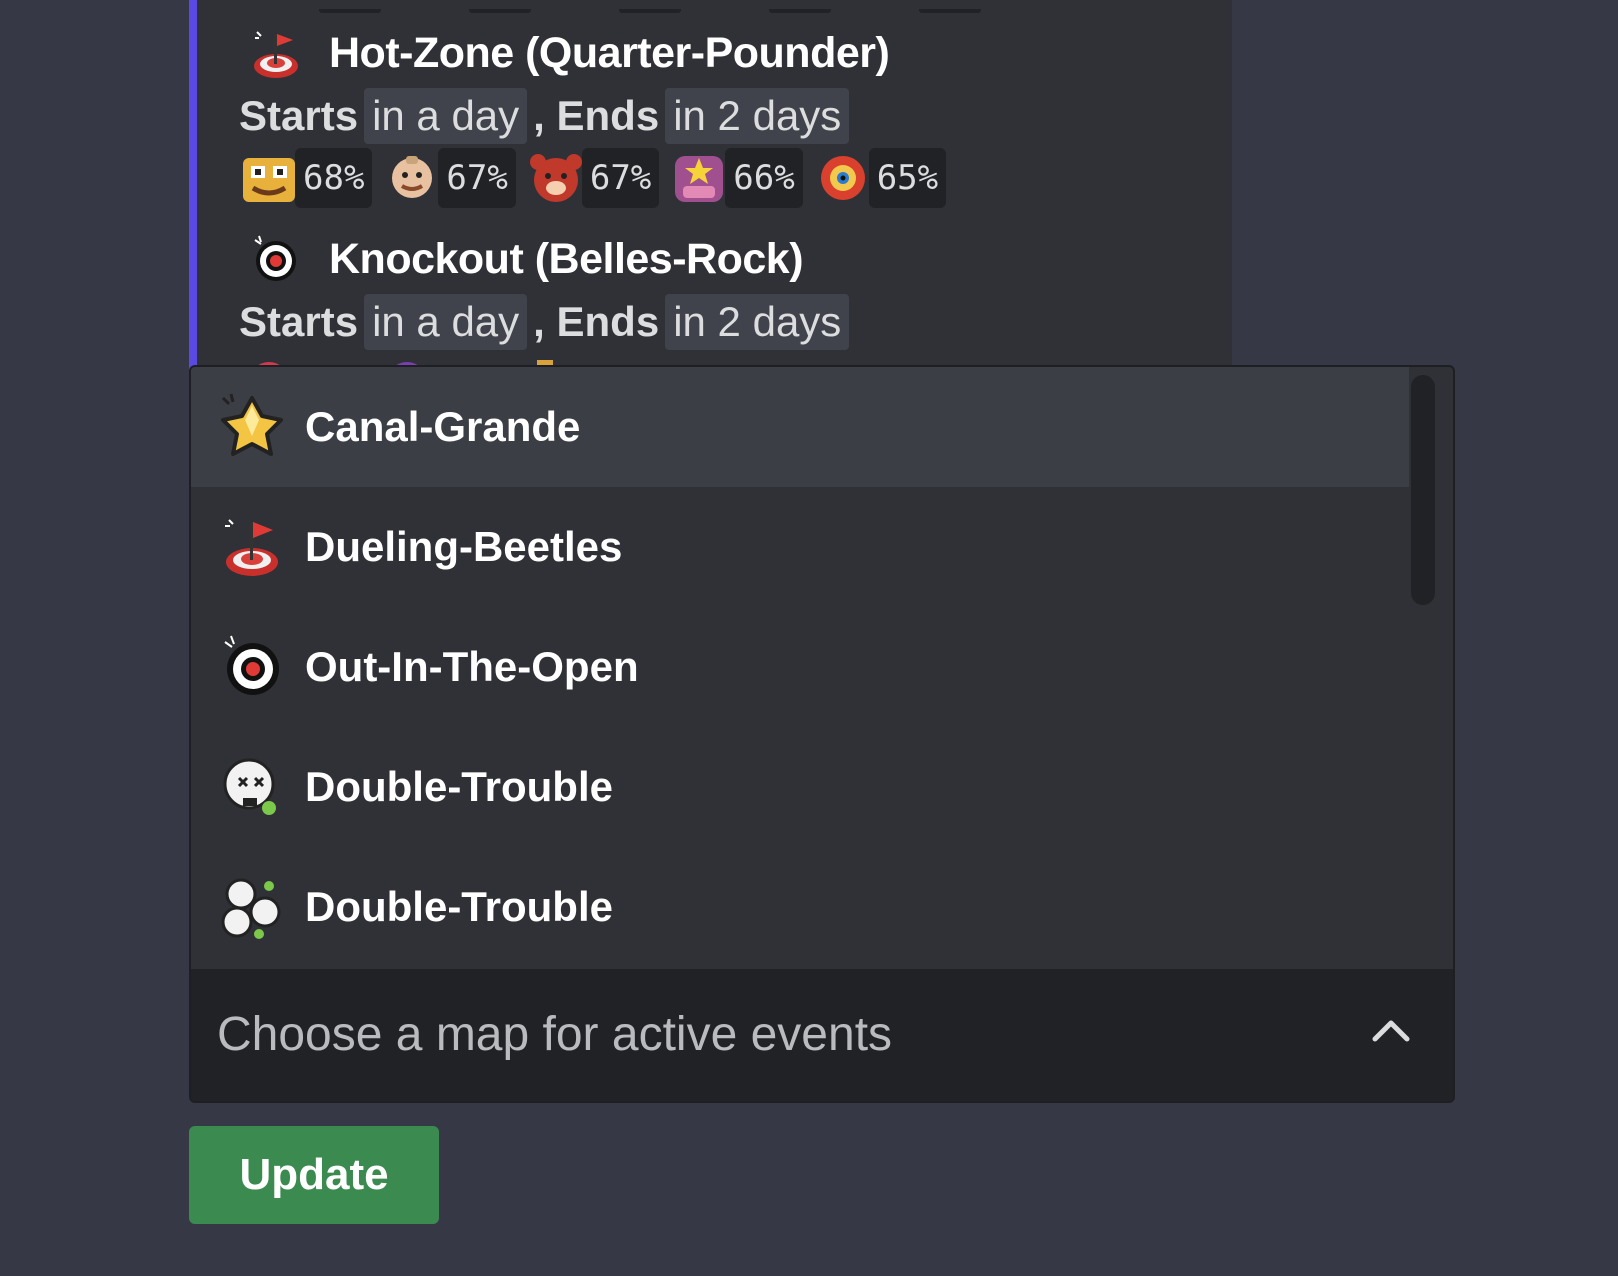 The height and width of the screenshot is (1276, 1618). What do you see at coordinates (443, 426) in the screenshot?
I see `option-label: Canal-Grande` at bounding box center [443, 426].